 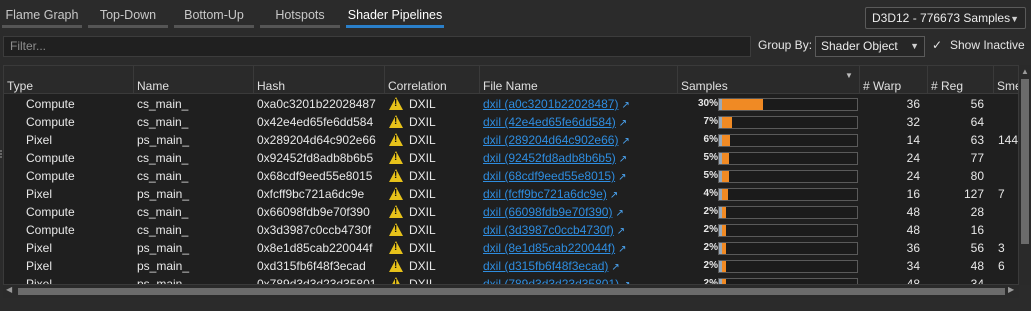 What do you see at coordinates (579, 80) in the screenshot?
I see `column-header-file-name: File Name` at bounding box center [579, 80].